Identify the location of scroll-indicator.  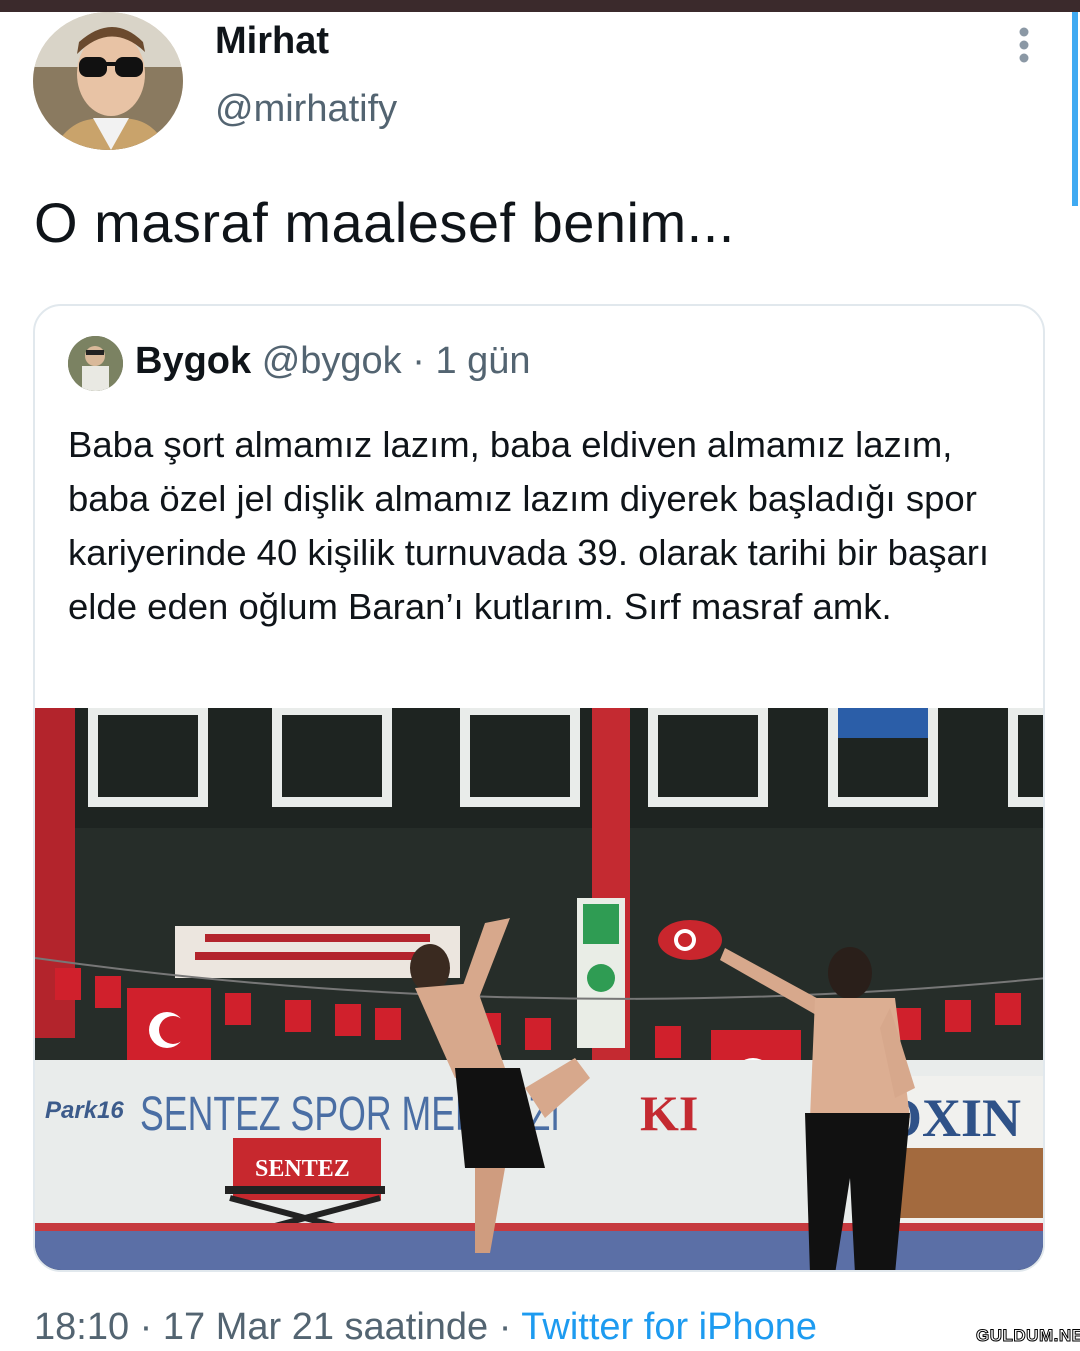
(1075, 109).